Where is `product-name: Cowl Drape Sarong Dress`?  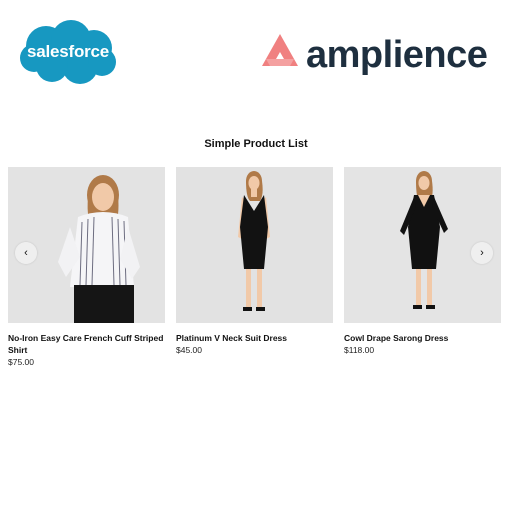 product-name: Cowl Drape Sarong Dress is located at coordinates (422, 338).